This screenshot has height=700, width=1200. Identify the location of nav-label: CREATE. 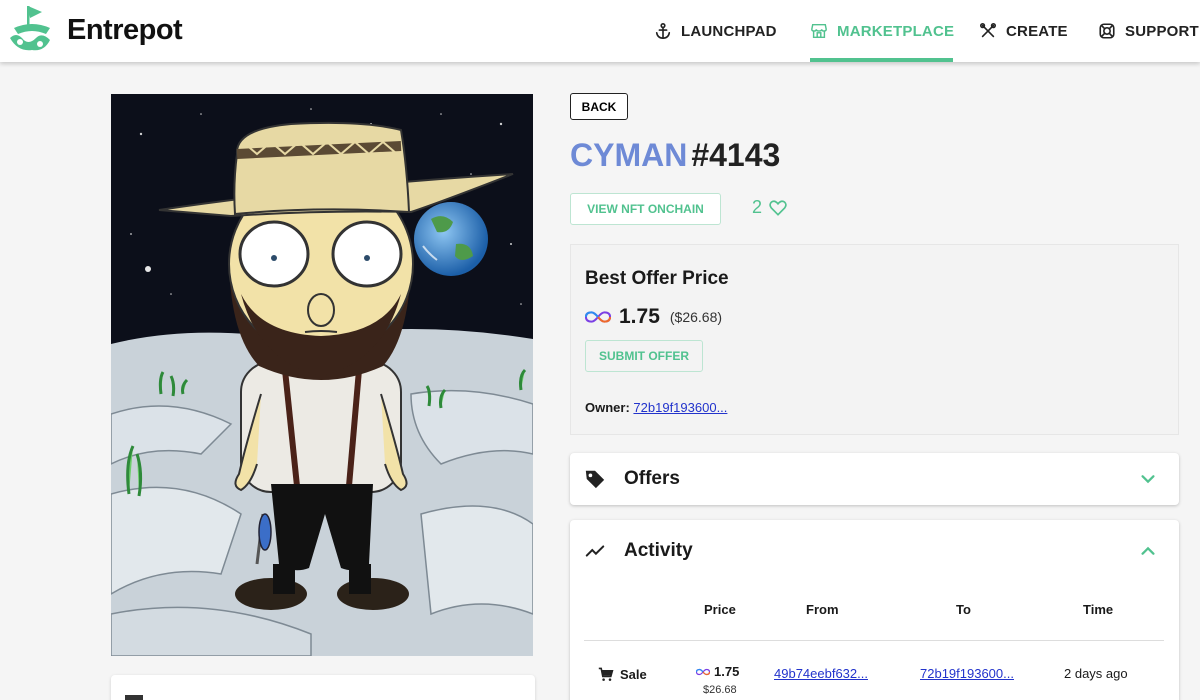
(1037, 31).